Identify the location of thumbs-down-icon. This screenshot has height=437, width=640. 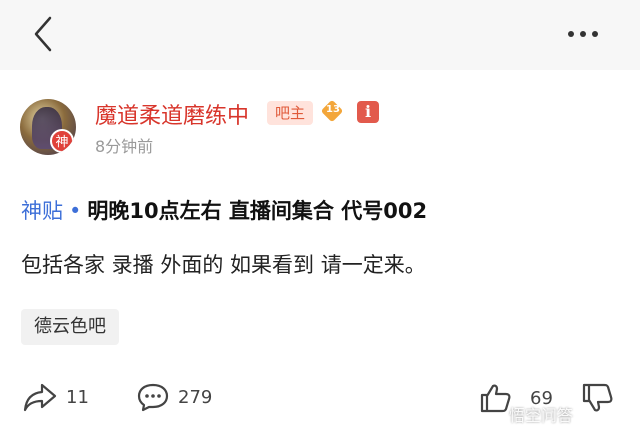
(597, 397).